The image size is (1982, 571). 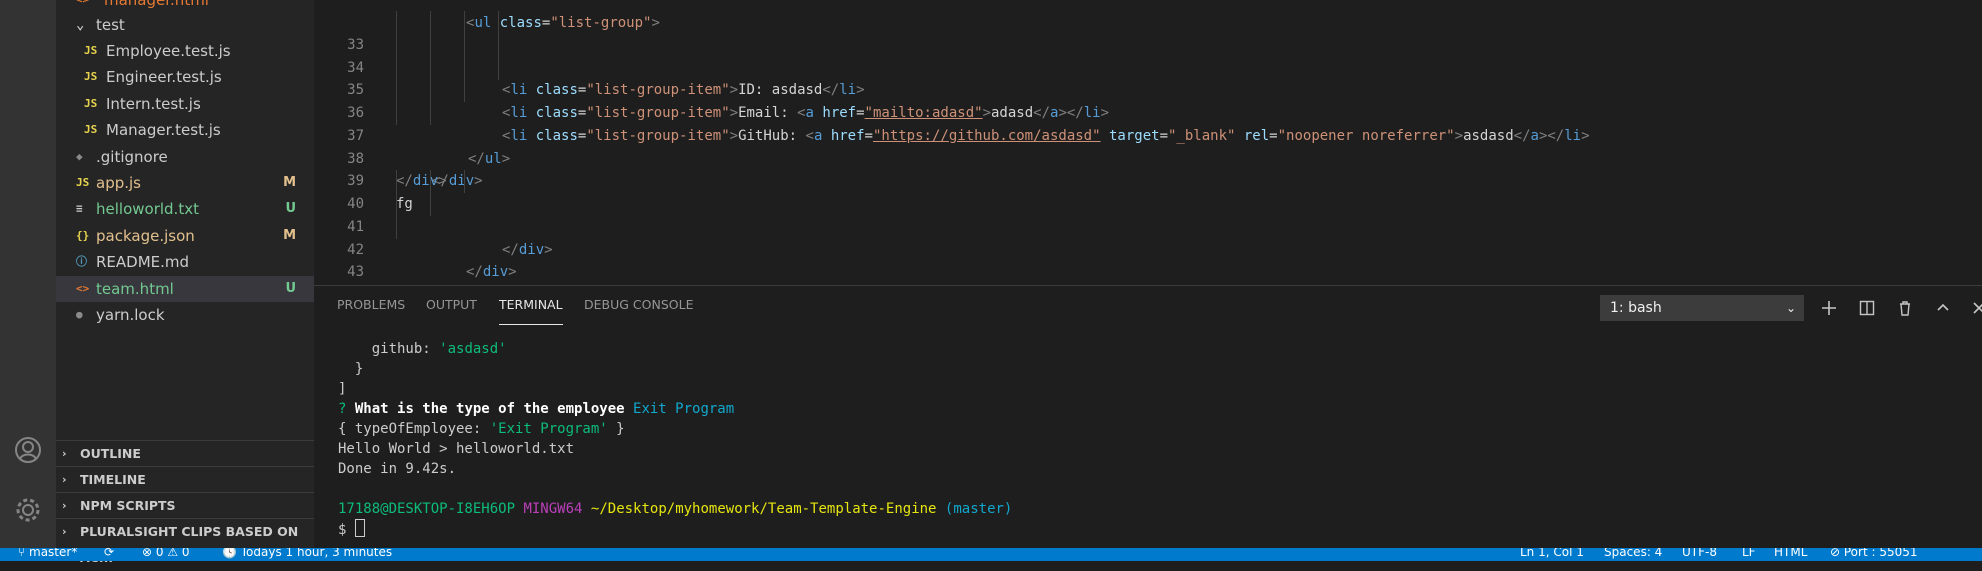 I want to click on live-server-port: ⊘ Port : 55051, so click(x=1874, y=553).